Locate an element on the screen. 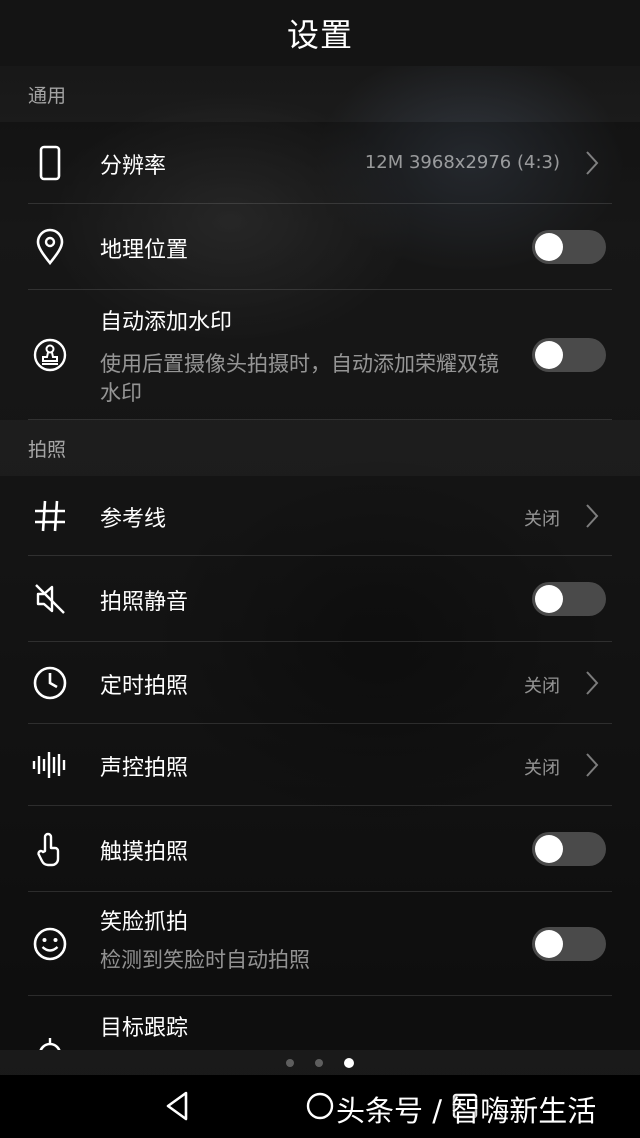 This screenshot has height=1138, width=640. page-dot-active is located at coordinates (349, 1063).